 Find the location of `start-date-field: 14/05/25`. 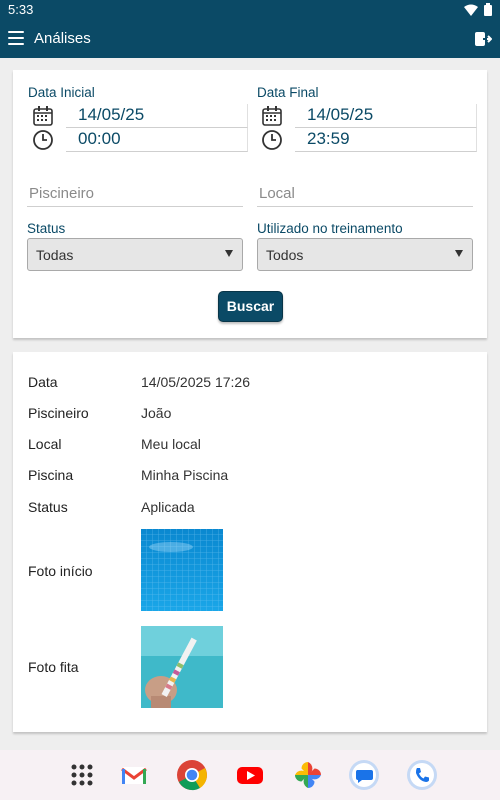

start-date-field: 14/05/25 is located at coordinates (157, 116).